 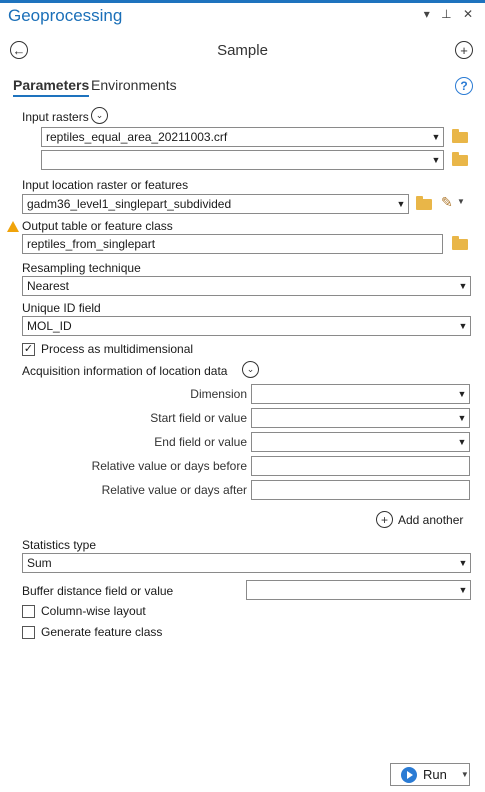 I want to click on run-menu-caret-icon: ▼, so click(x=465, y=774).